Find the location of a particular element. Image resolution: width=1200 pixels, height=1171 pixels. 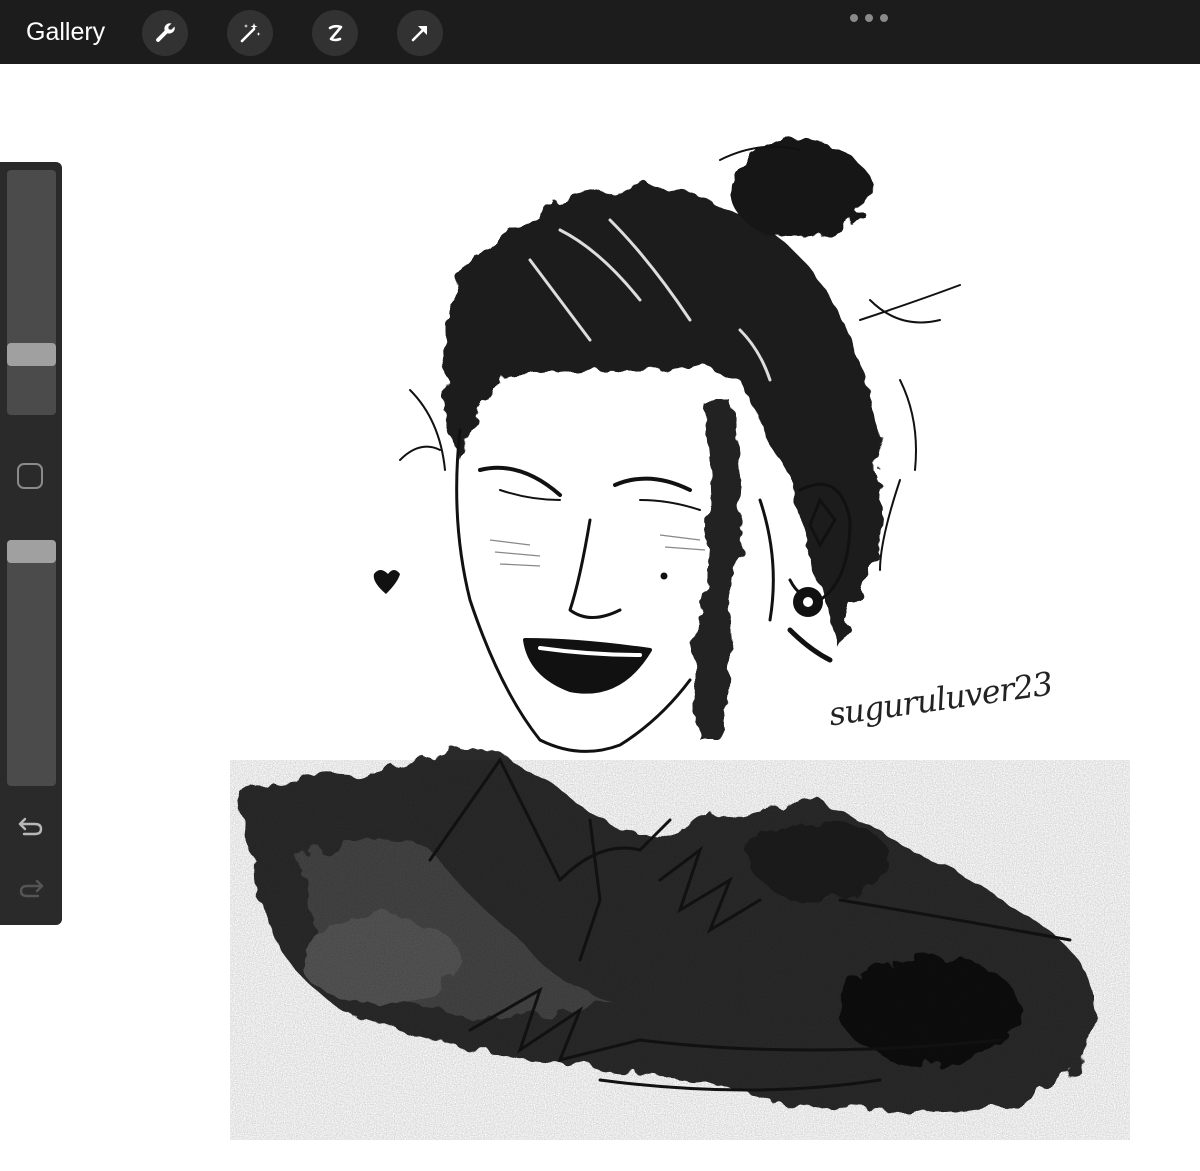

redo-arrow-icon is located at coordinates (31, 888).